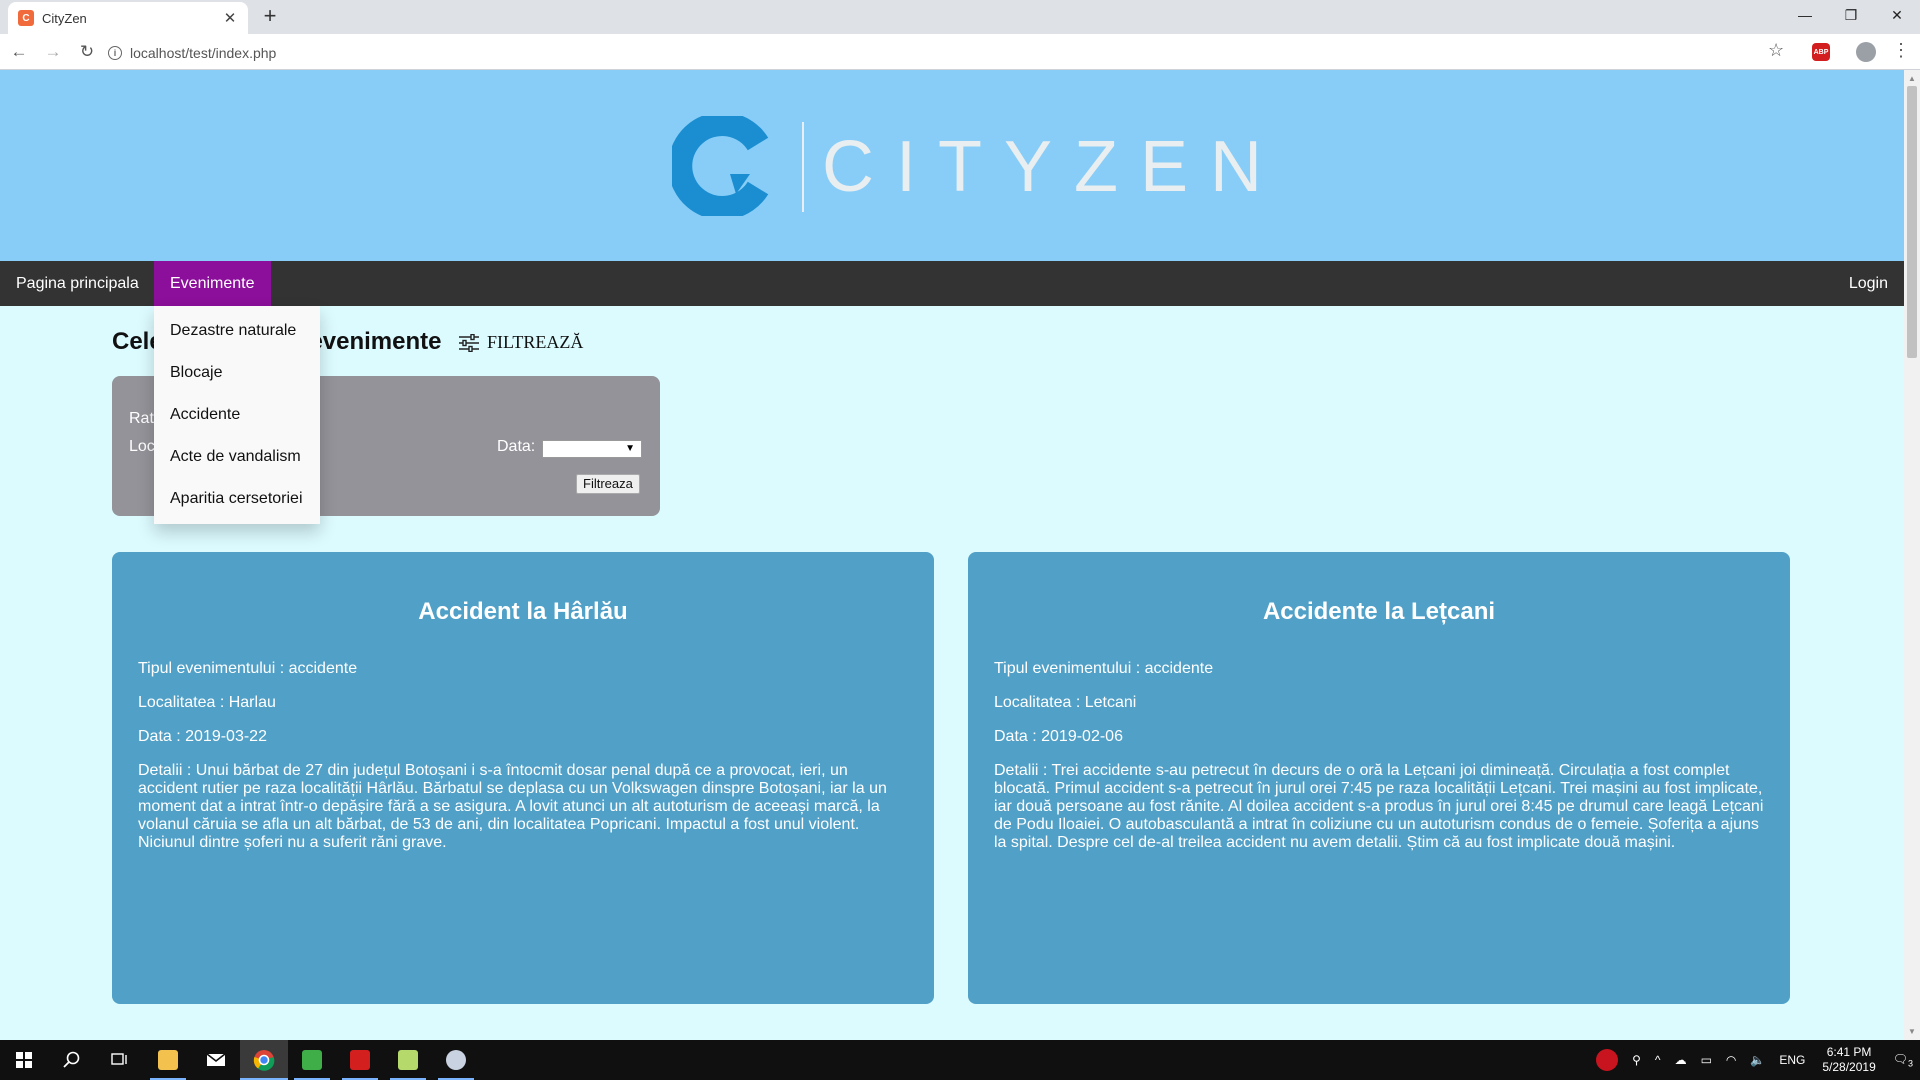  Describe the element at coordinates (1910, 1063) in the screenshot. I see `notification-count: 3` at that location.